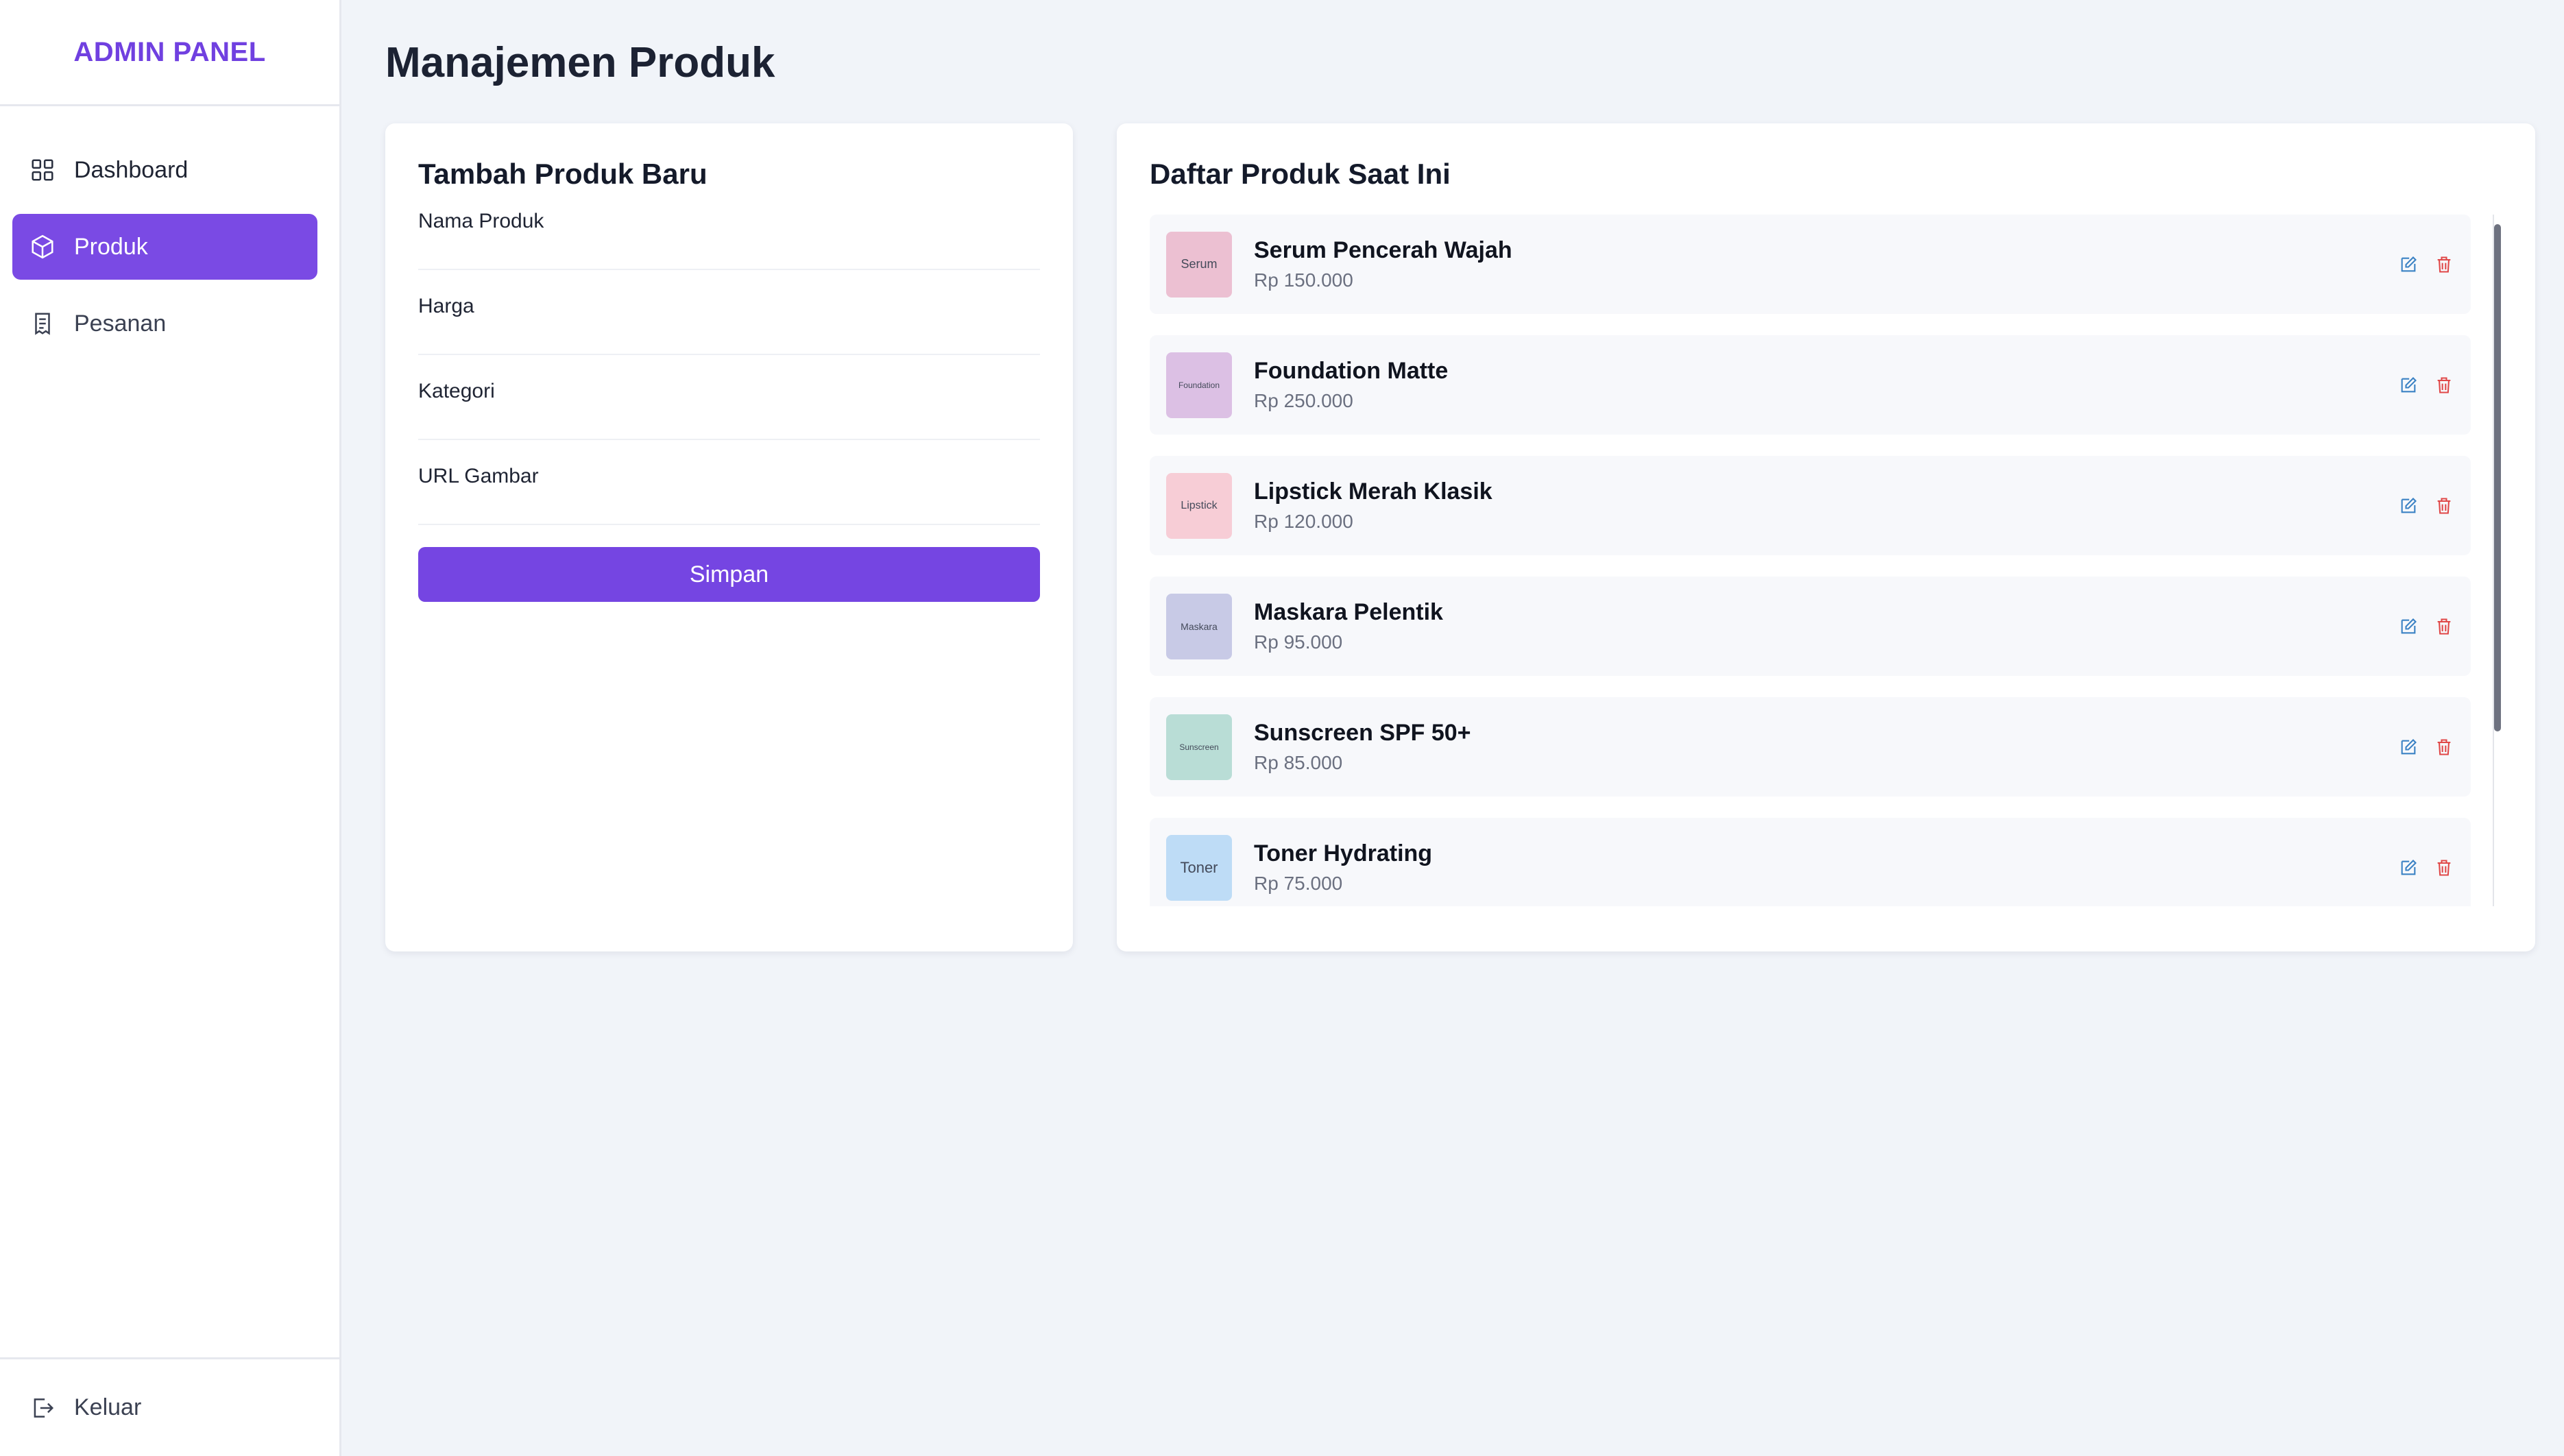  Describe the element at coordinates (120, 323) in the screenshot. I see `sidebar-item-label: Pesanan` at that location.